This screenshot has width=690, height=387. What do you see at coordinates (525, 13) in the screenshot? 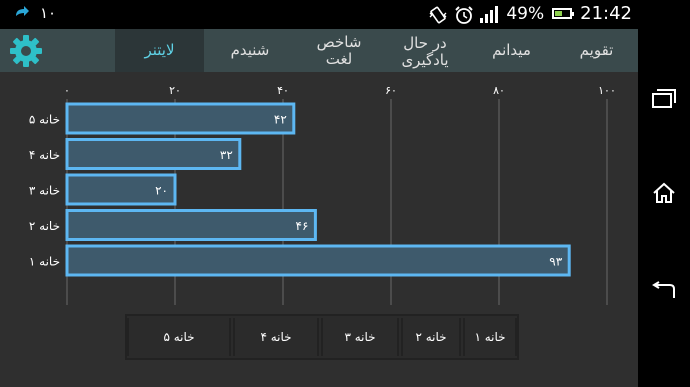
I see `battery-percent: 49%` at bounding box center [525, 13].